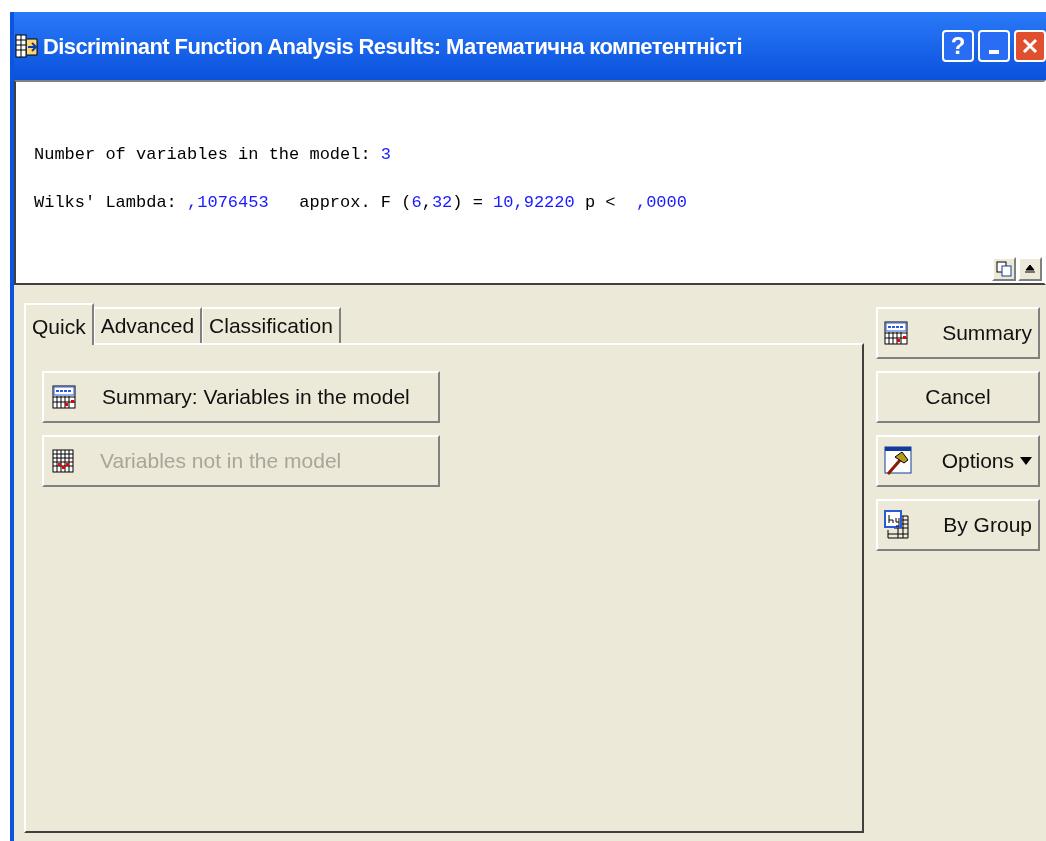 The width and height of the screenshot is (1046, 841). What do you see at coordinates (958, 461) in the screenshot?
I see `side-button: Options` at bounding box center [958, 461].